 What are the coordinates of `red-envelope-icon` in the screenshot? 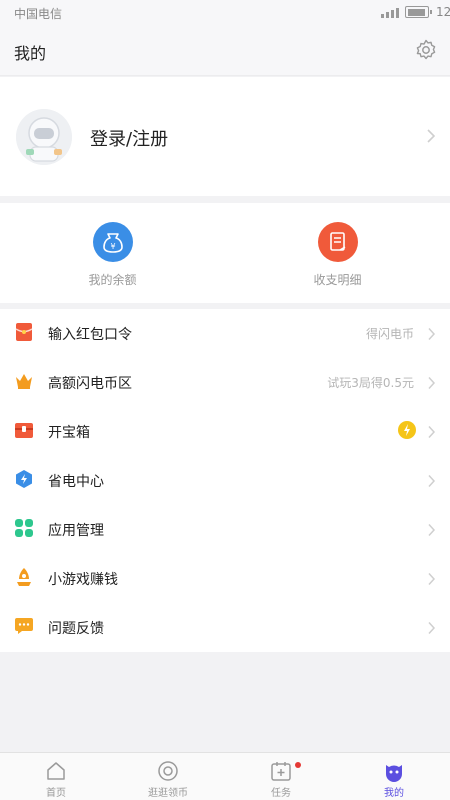 It's located at (24, 332).